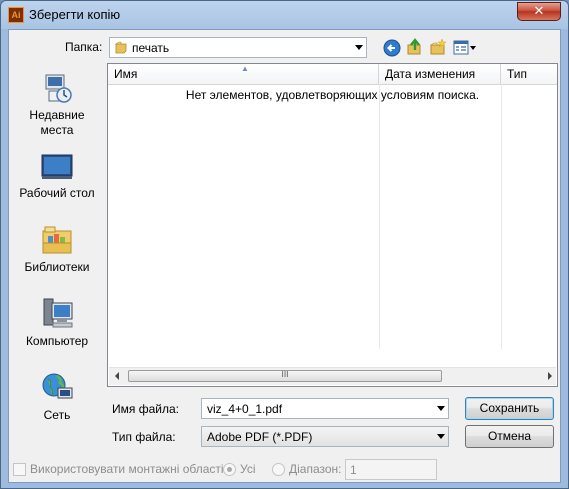  What do you see at coordinates (238, 47) in the screenshot?
I see `folder-dropdown: печать` at bounding box center [238, 47].